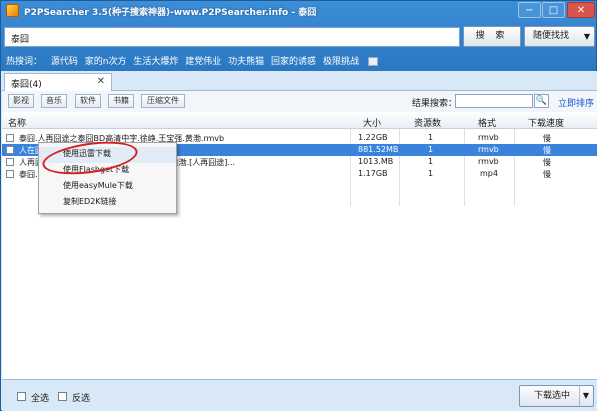  Describe the element at coordinates (64, 62) in the screenshot. I see `hot-word-link: 源代码` at that location.